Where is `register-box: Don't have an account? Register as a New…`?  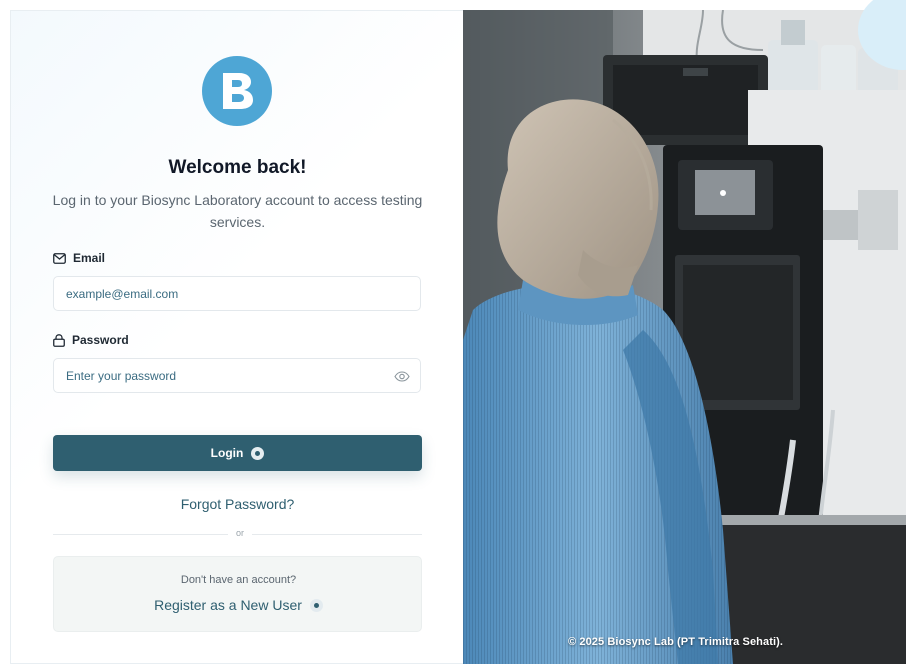 register-box: Don't have an account? Register as a New… is located at coordinates (237, 594).